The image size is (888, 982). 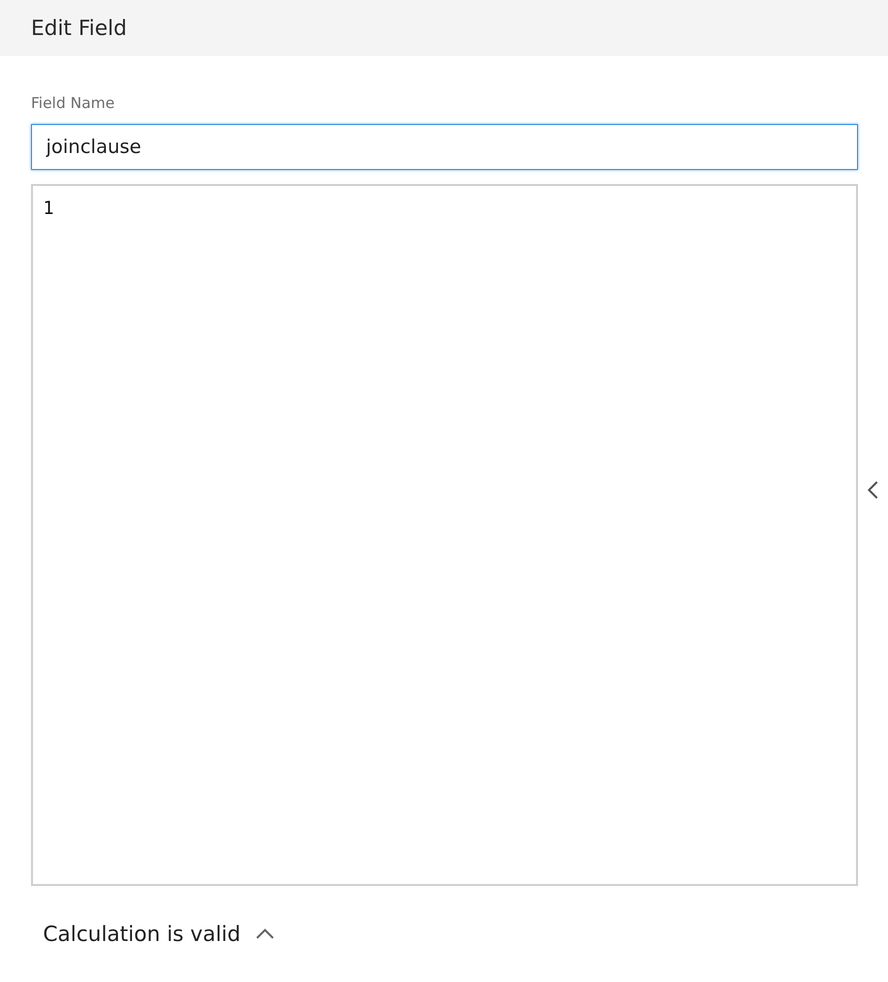 I want to click on code-line: 1, so click(x=49, y=208).